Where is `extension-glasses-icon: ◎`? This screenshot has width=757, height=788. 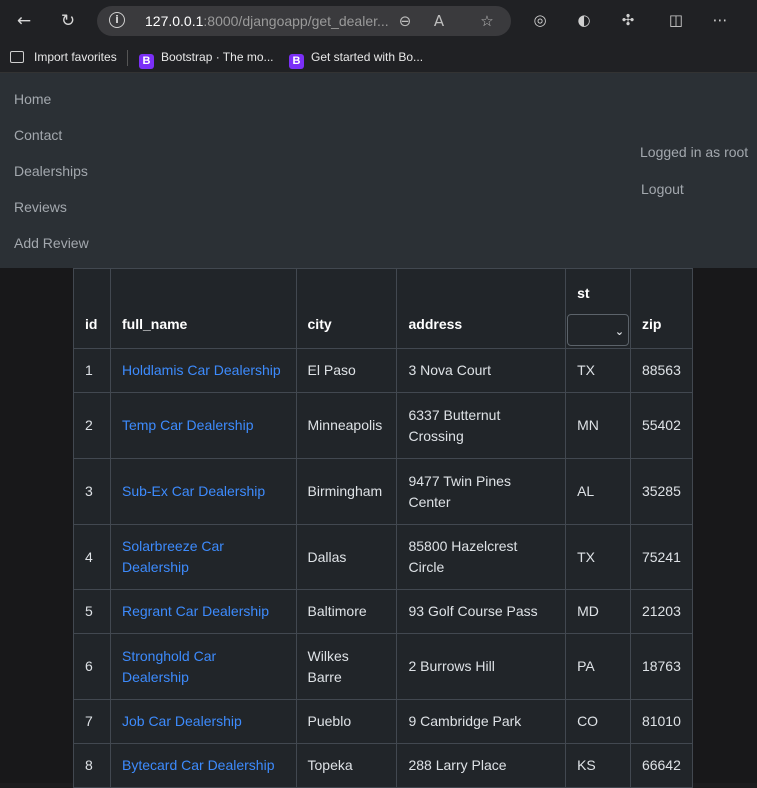 extension-glasses-icon: ◎ is located at coordinates (540, 20).